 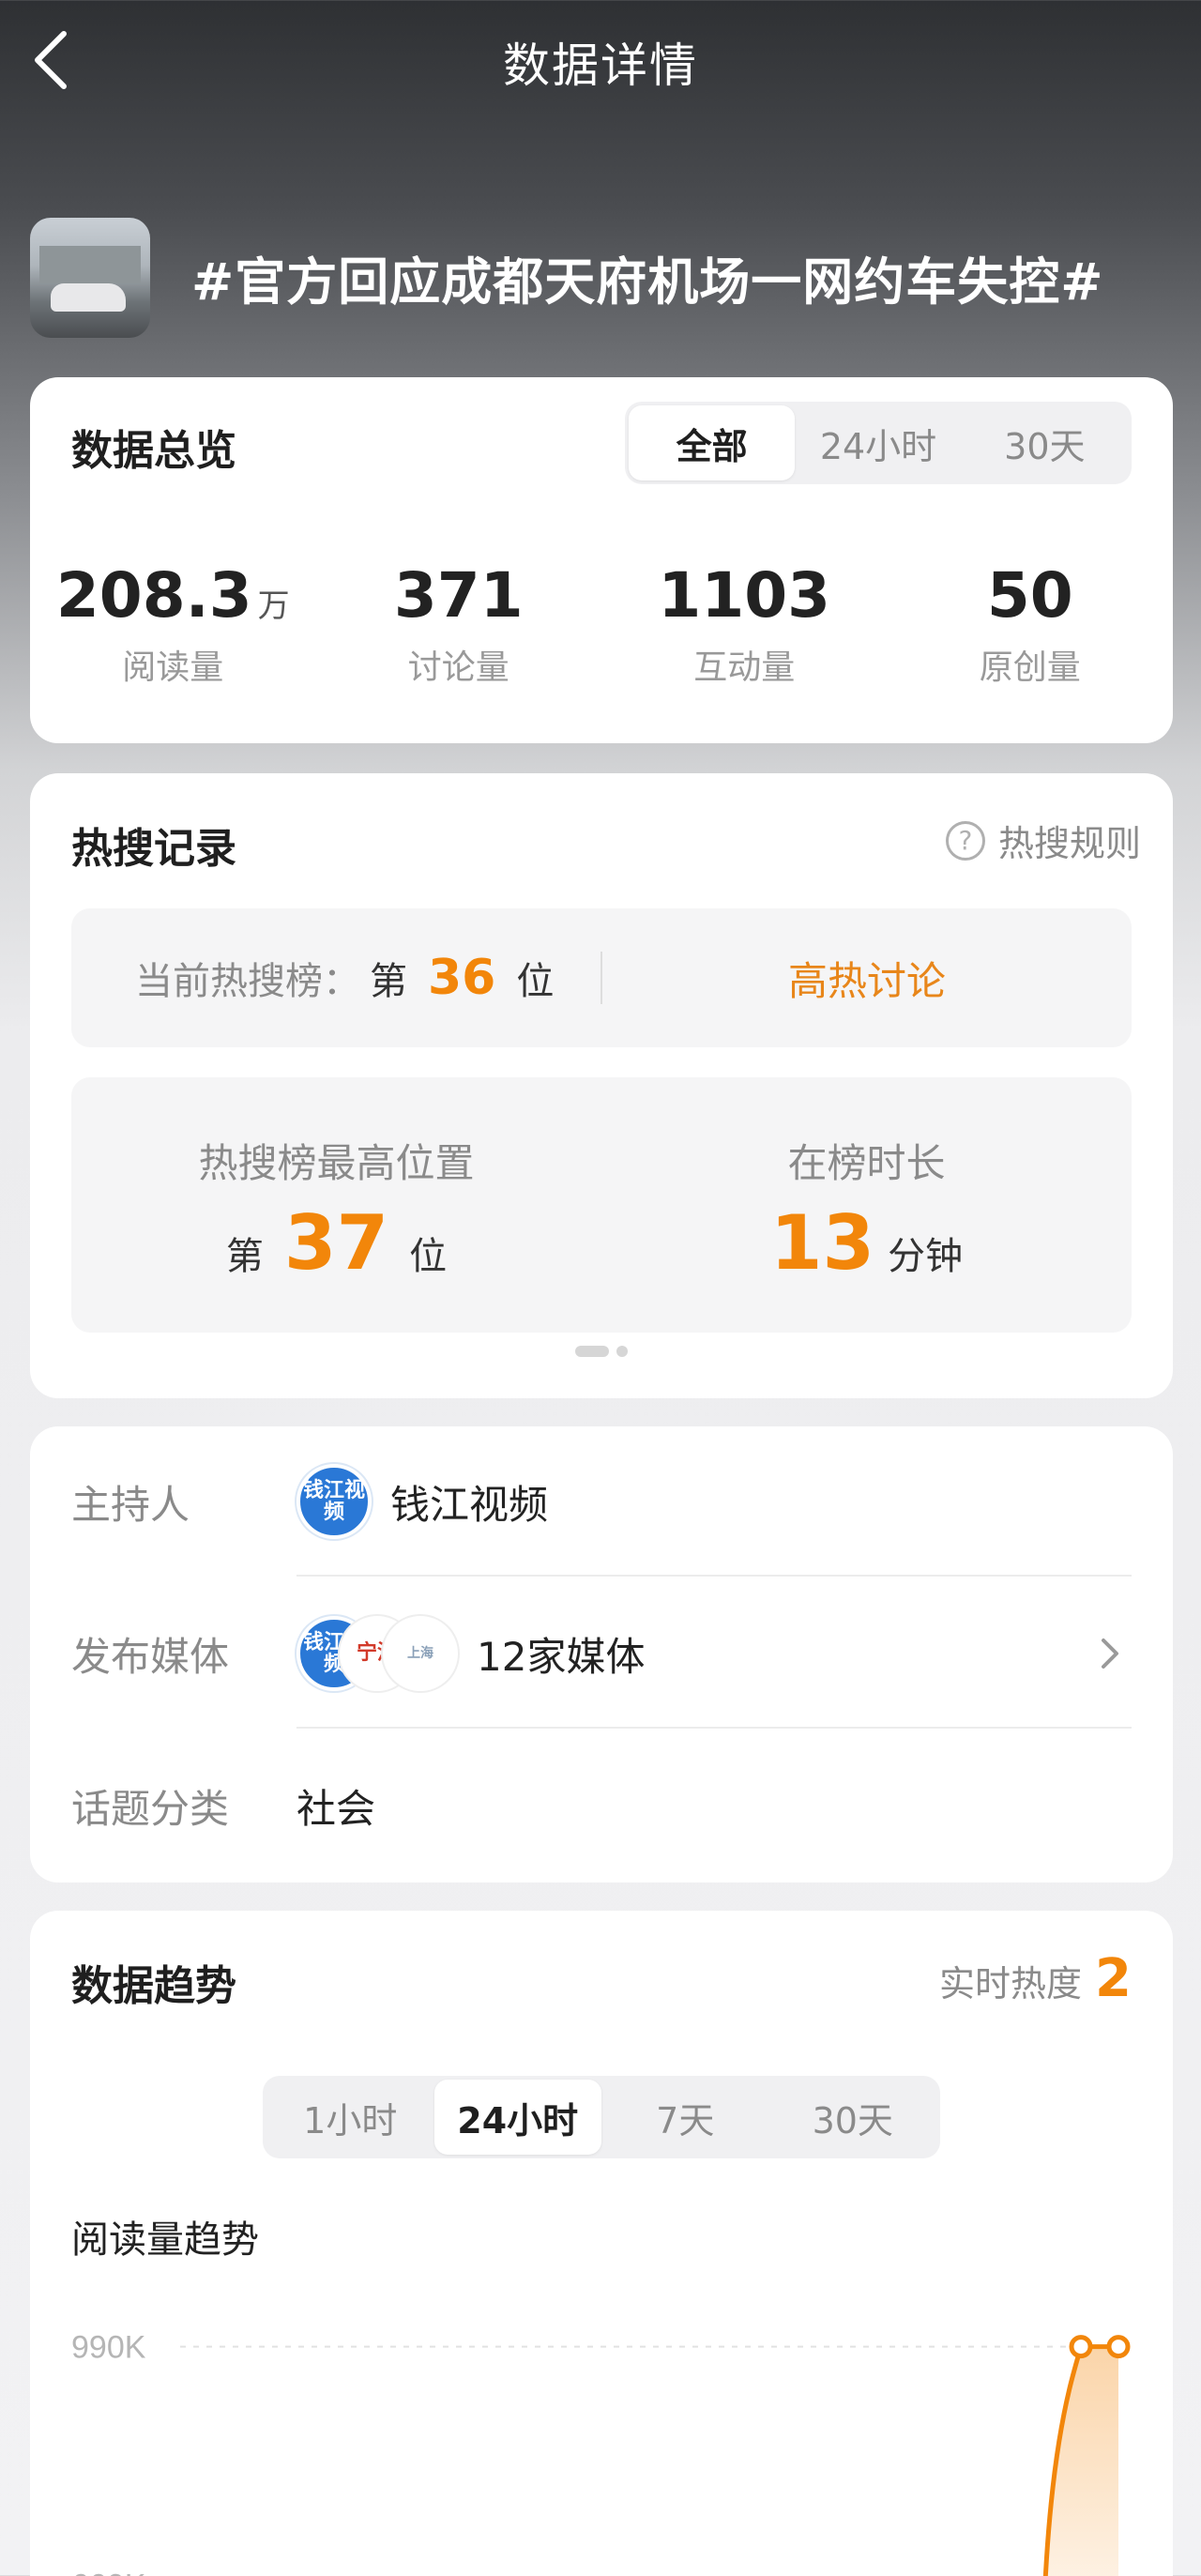 I want to click on stat-label: 讨论量, so click(x=458, y=667).